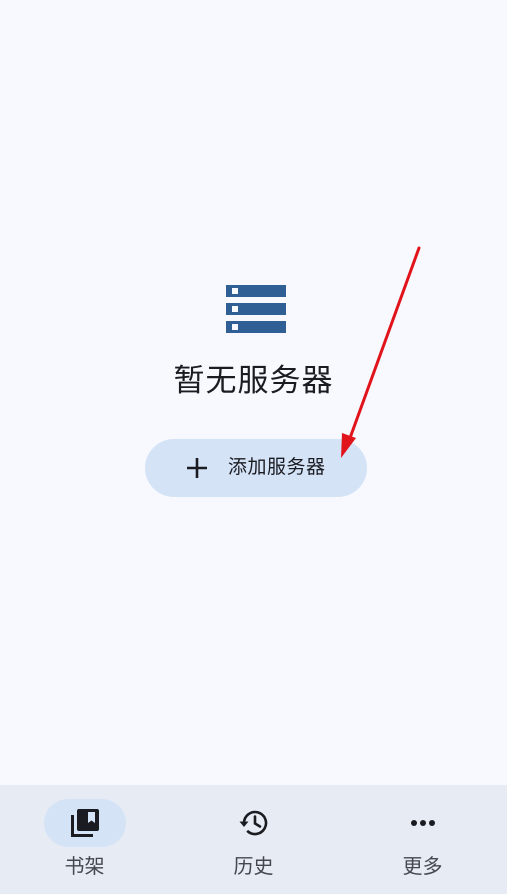 This screenshot has height=894, width=507. I want to click on plus-icon, so click(197, 468).